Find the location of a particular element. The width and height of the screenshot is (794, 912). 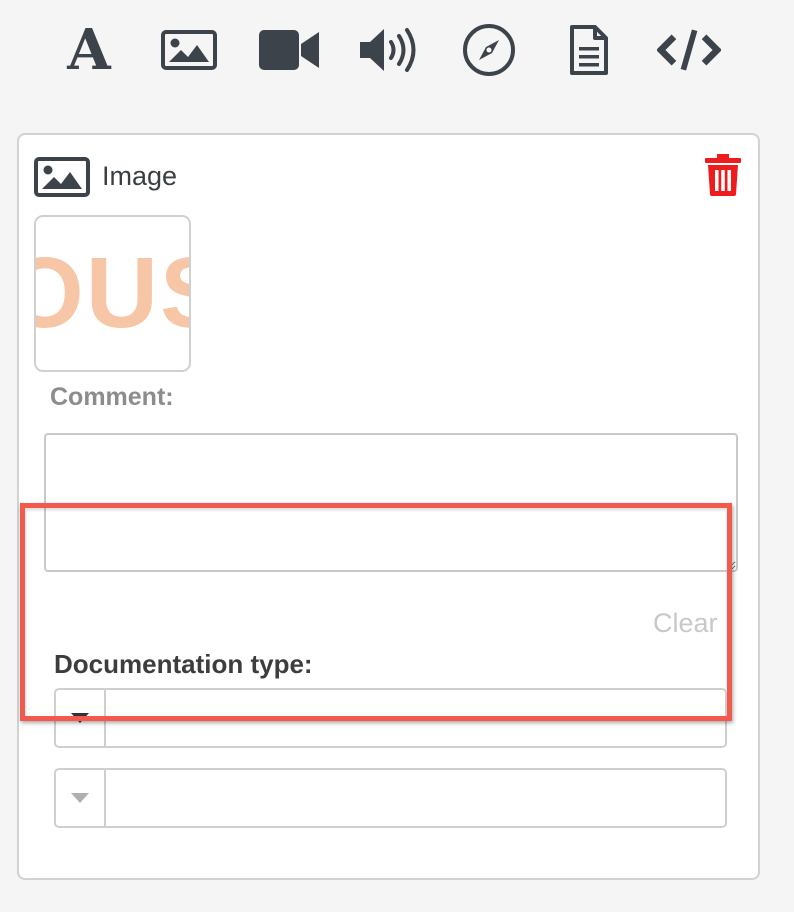

delete-block-button is located at coordinates (725, 176).